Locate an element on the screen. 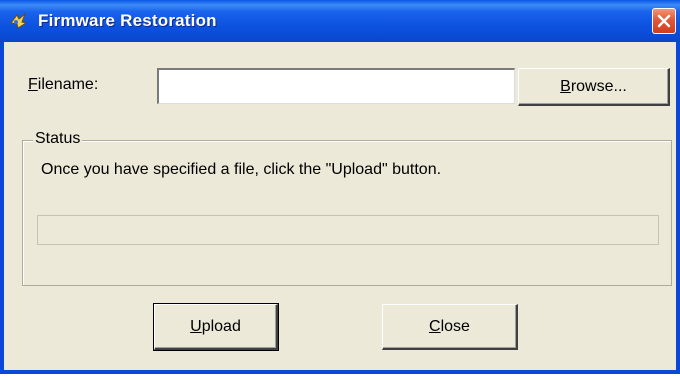 The image size is (680, 380). title-bar: Firmware Restoration is located at coordinates (340, 21).